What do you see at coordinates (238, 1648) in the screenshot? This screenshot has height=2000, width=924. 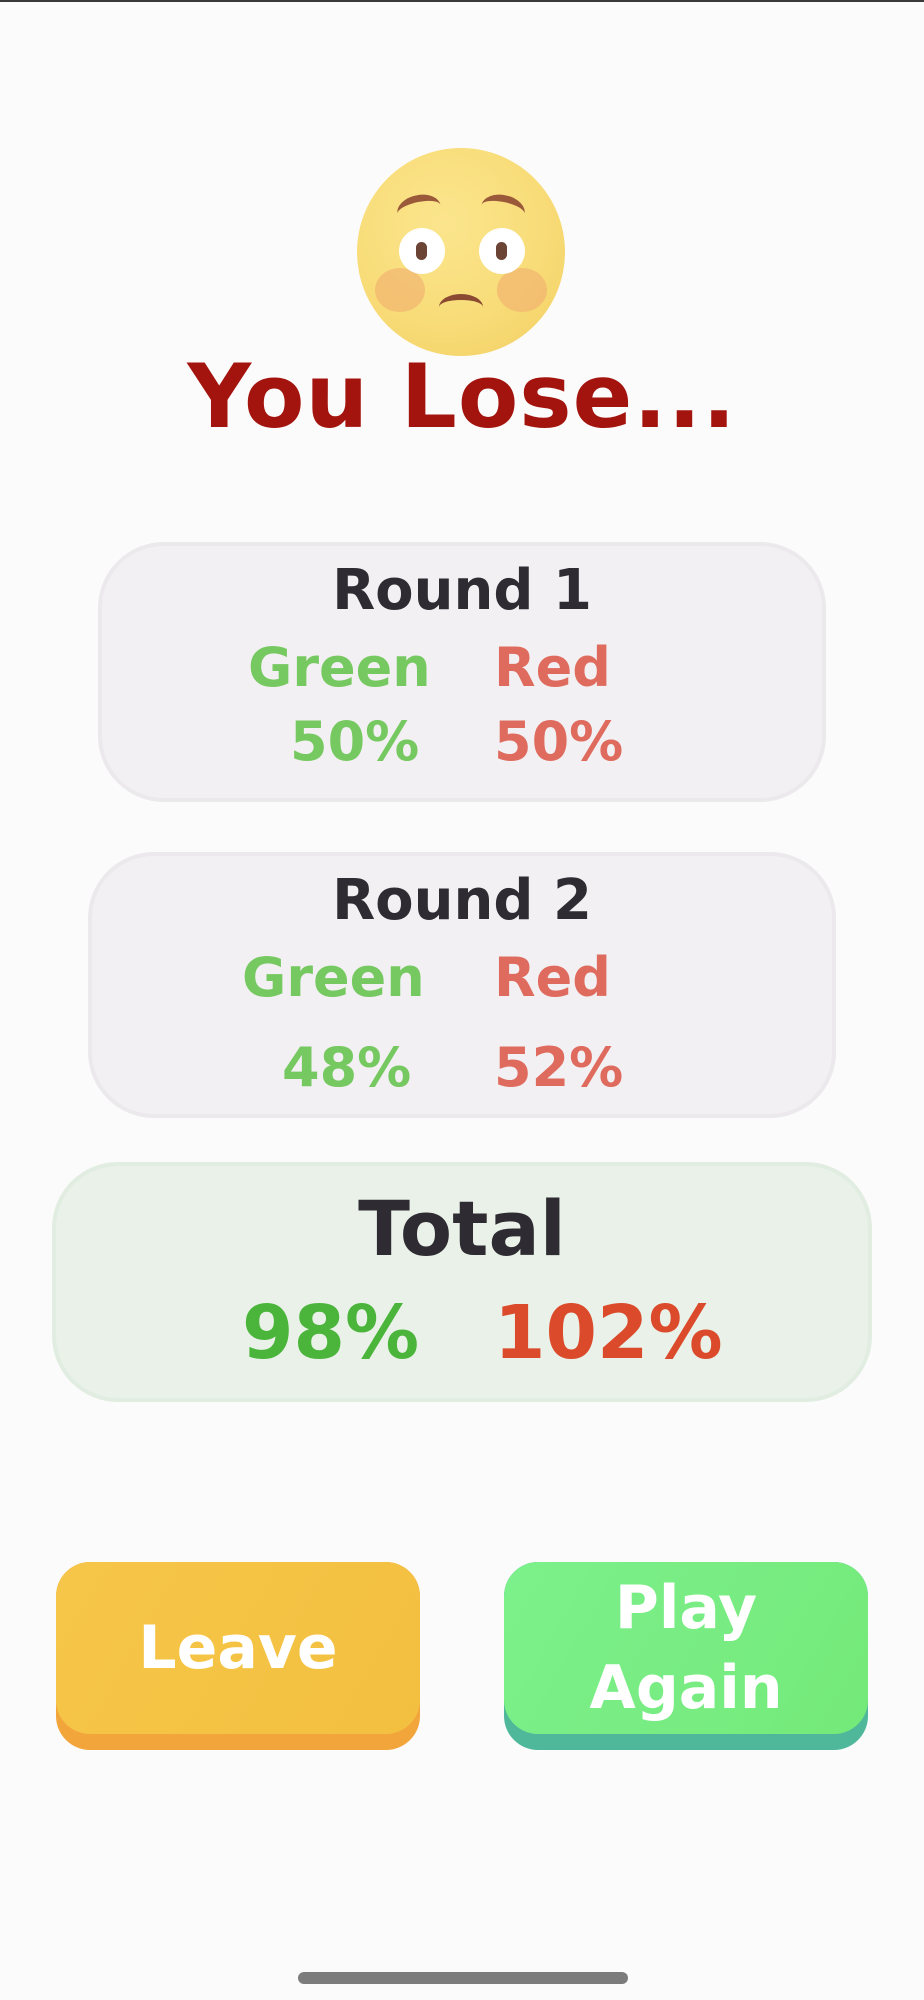 I see `leave-button-label: Leave` at bounding box center [238, 1648].